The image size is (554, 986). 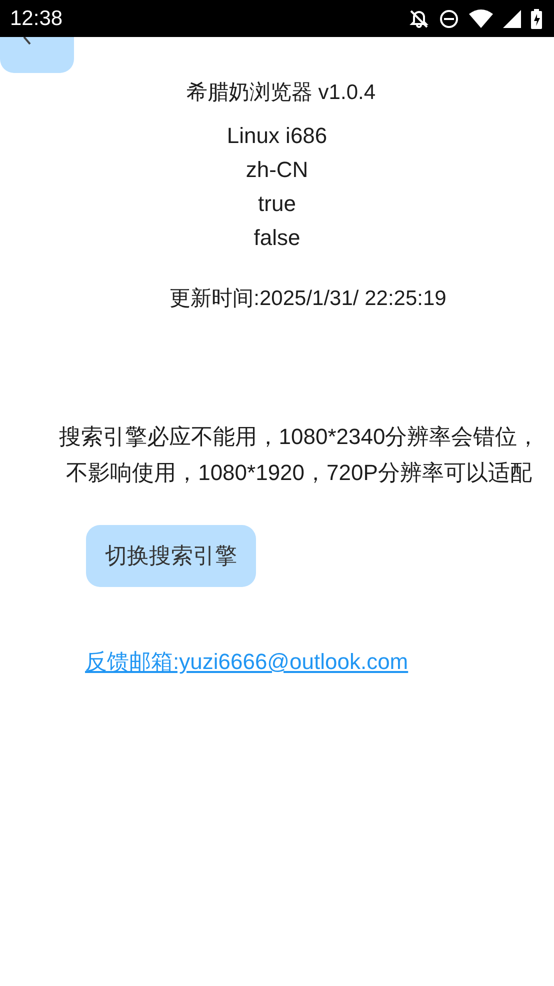 I want to click on app-title: 希腊奶浏览器 v1.0.4, so click(x=281, y=93).